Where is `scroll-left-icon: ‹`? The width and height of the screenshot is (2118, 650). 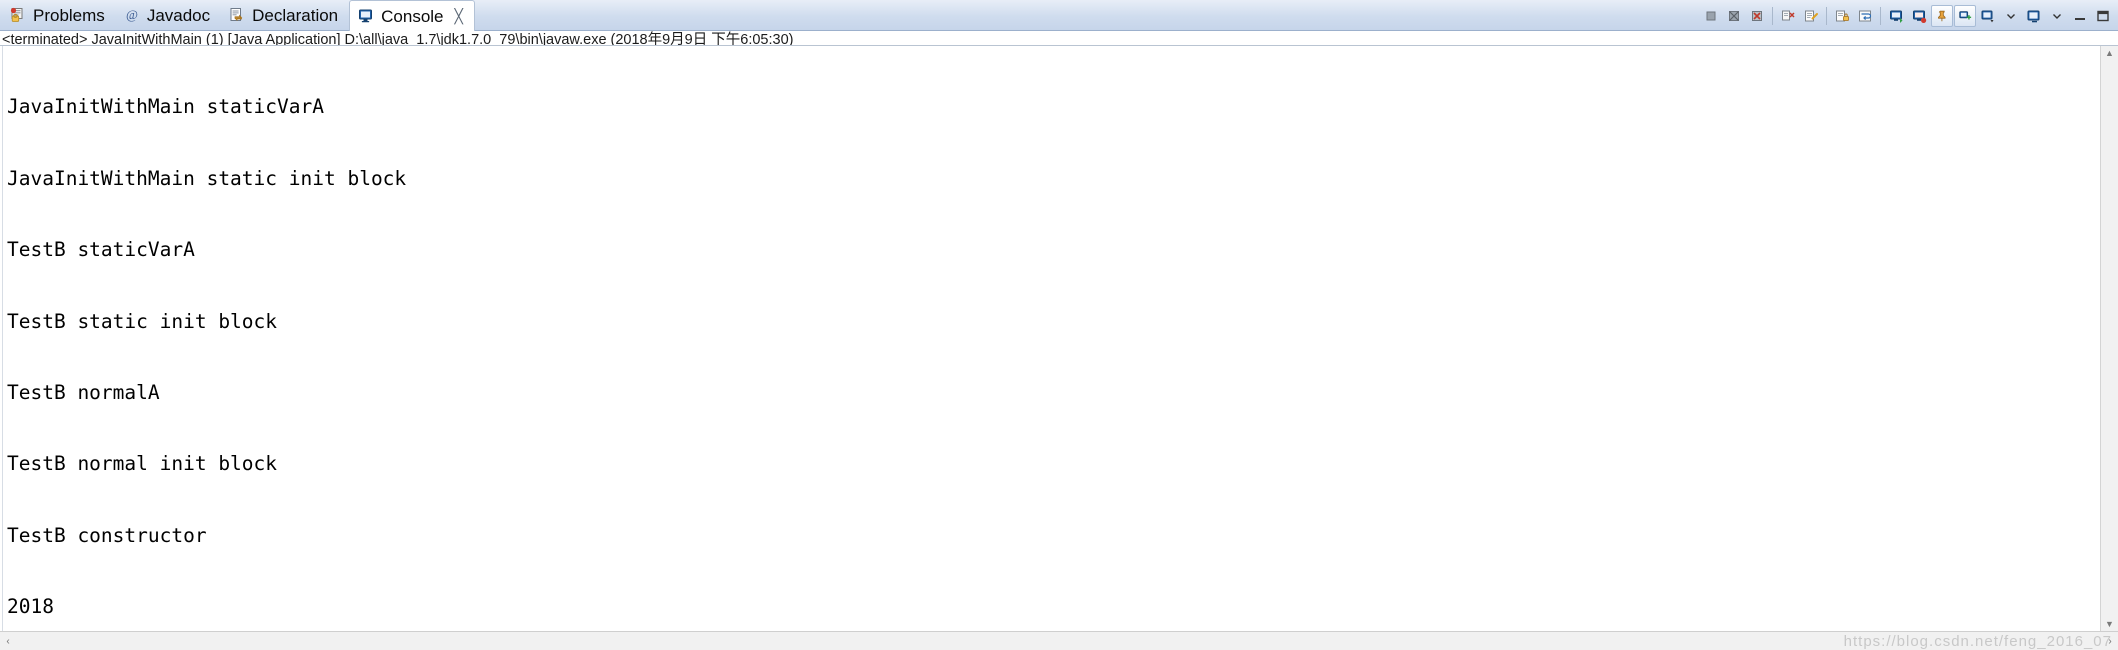
scroll-left-icon: ‹ is located at coordinates (8, 641).